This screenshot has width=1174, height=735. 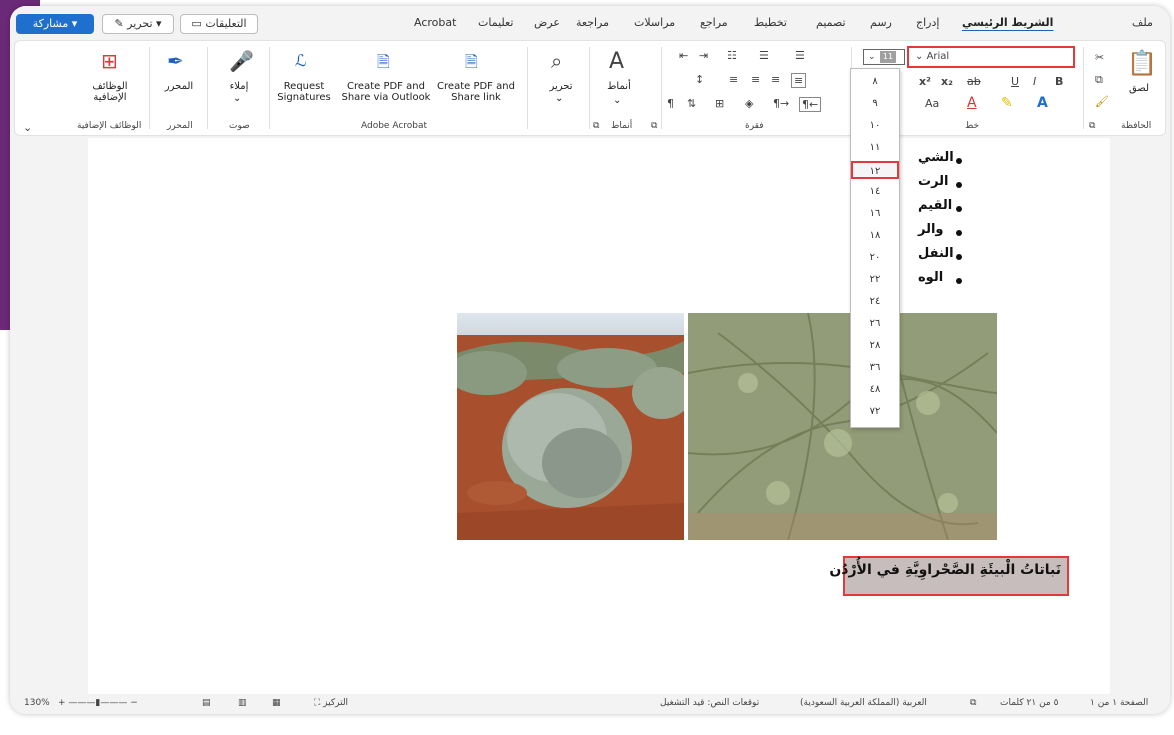 I want to click on editing-find-button: تحرير, so click(x=561, y=86).